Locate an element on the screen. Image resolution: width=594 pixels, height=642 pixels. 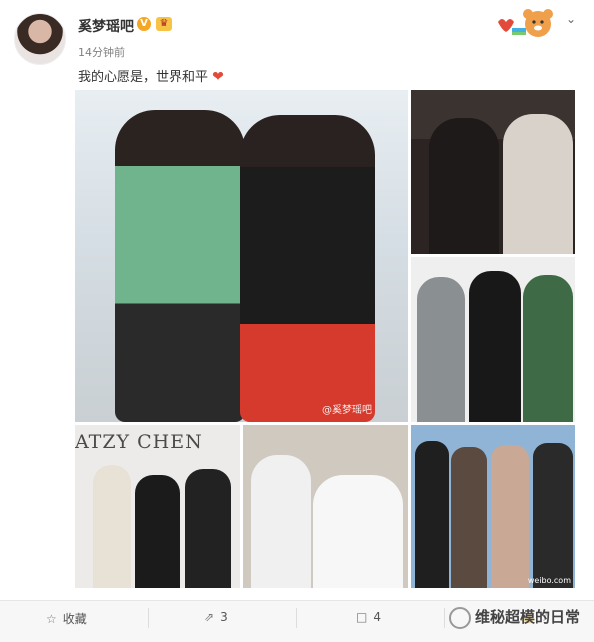
repost-button: ⇗ 3 is located at coordinates (216, 617).